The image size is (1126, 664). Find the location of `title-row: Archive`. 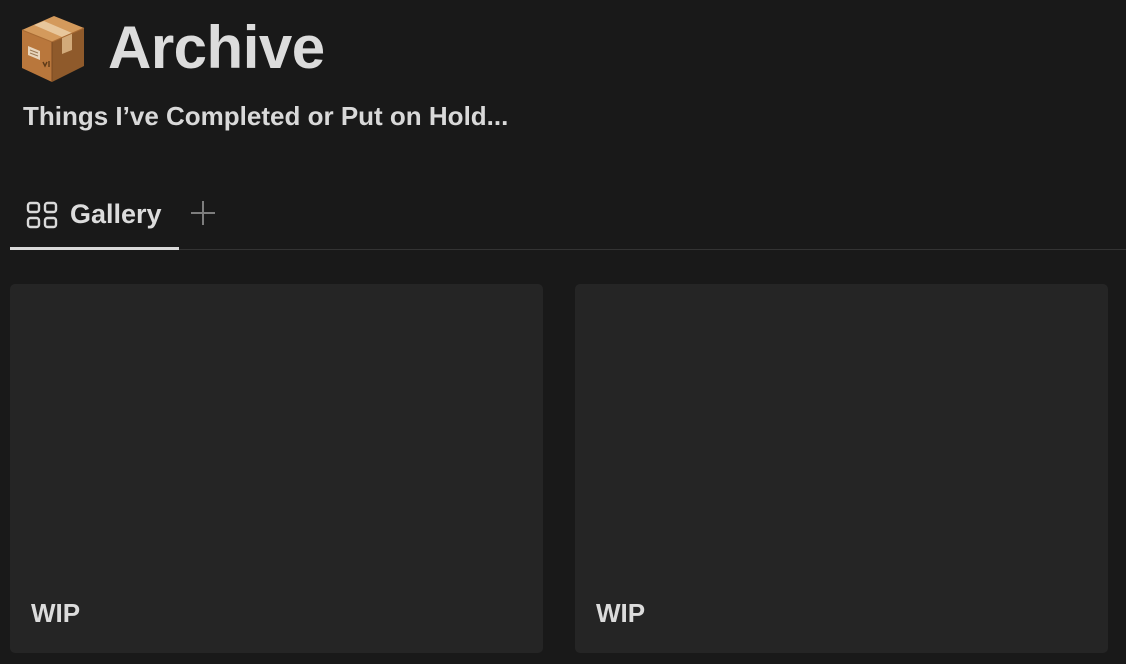

title-row: Archive is located at coordinates (171, 48).